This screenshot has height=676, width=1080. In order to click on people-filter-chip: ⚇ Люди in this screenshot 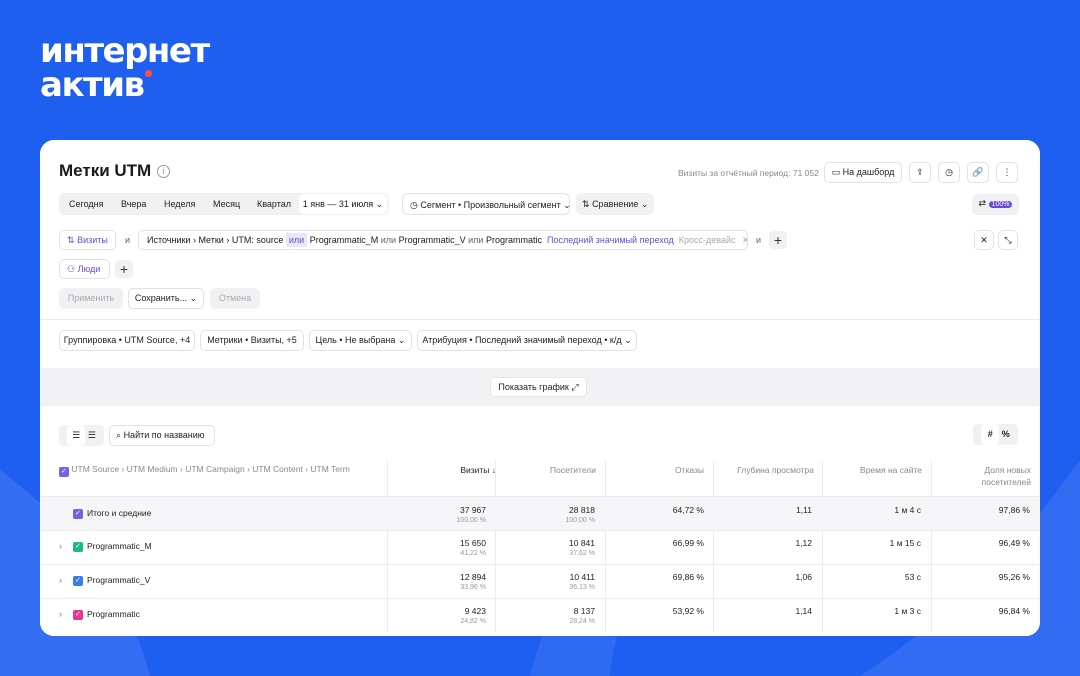, I will do `click(84, 269)`.